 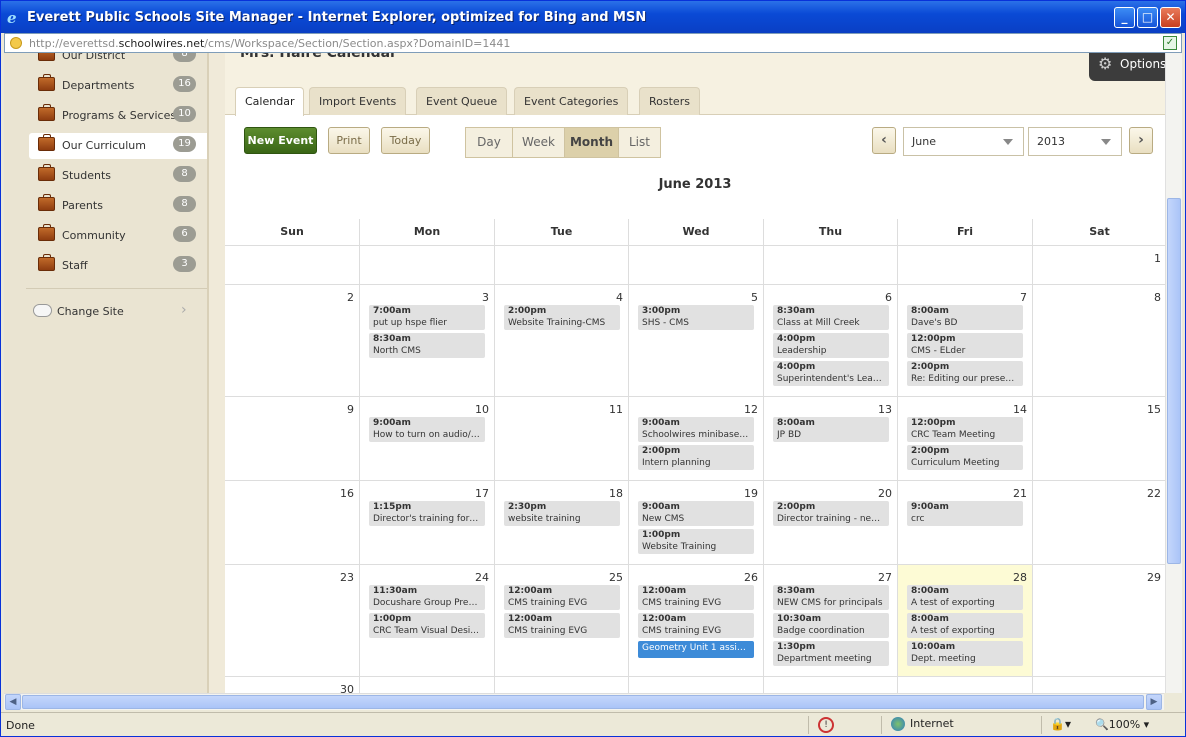 What do you see at coordinates (489, 142) in the screenshot?
I see `view-day-button: Day` at bounding box center [489, 142].